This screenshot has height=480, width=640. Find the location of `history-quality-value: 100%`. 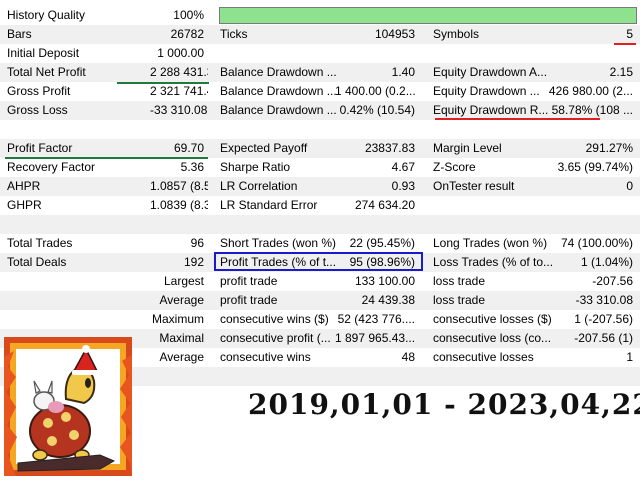

history-quality-value: 100% is located at coordinates (188, 15).